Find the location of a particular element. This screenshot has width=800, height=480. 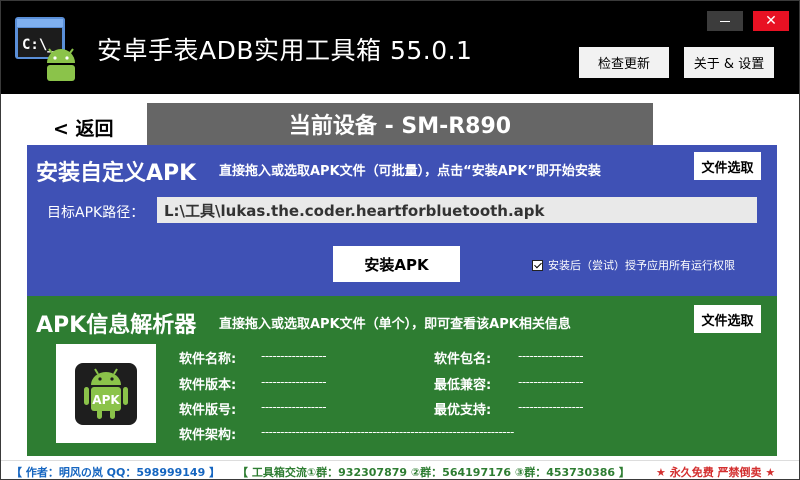

install-section-description: 直接拖入或选取APK文件（可批量），点击“安装APK”即开始安装 is located at coordinates (410, 171).